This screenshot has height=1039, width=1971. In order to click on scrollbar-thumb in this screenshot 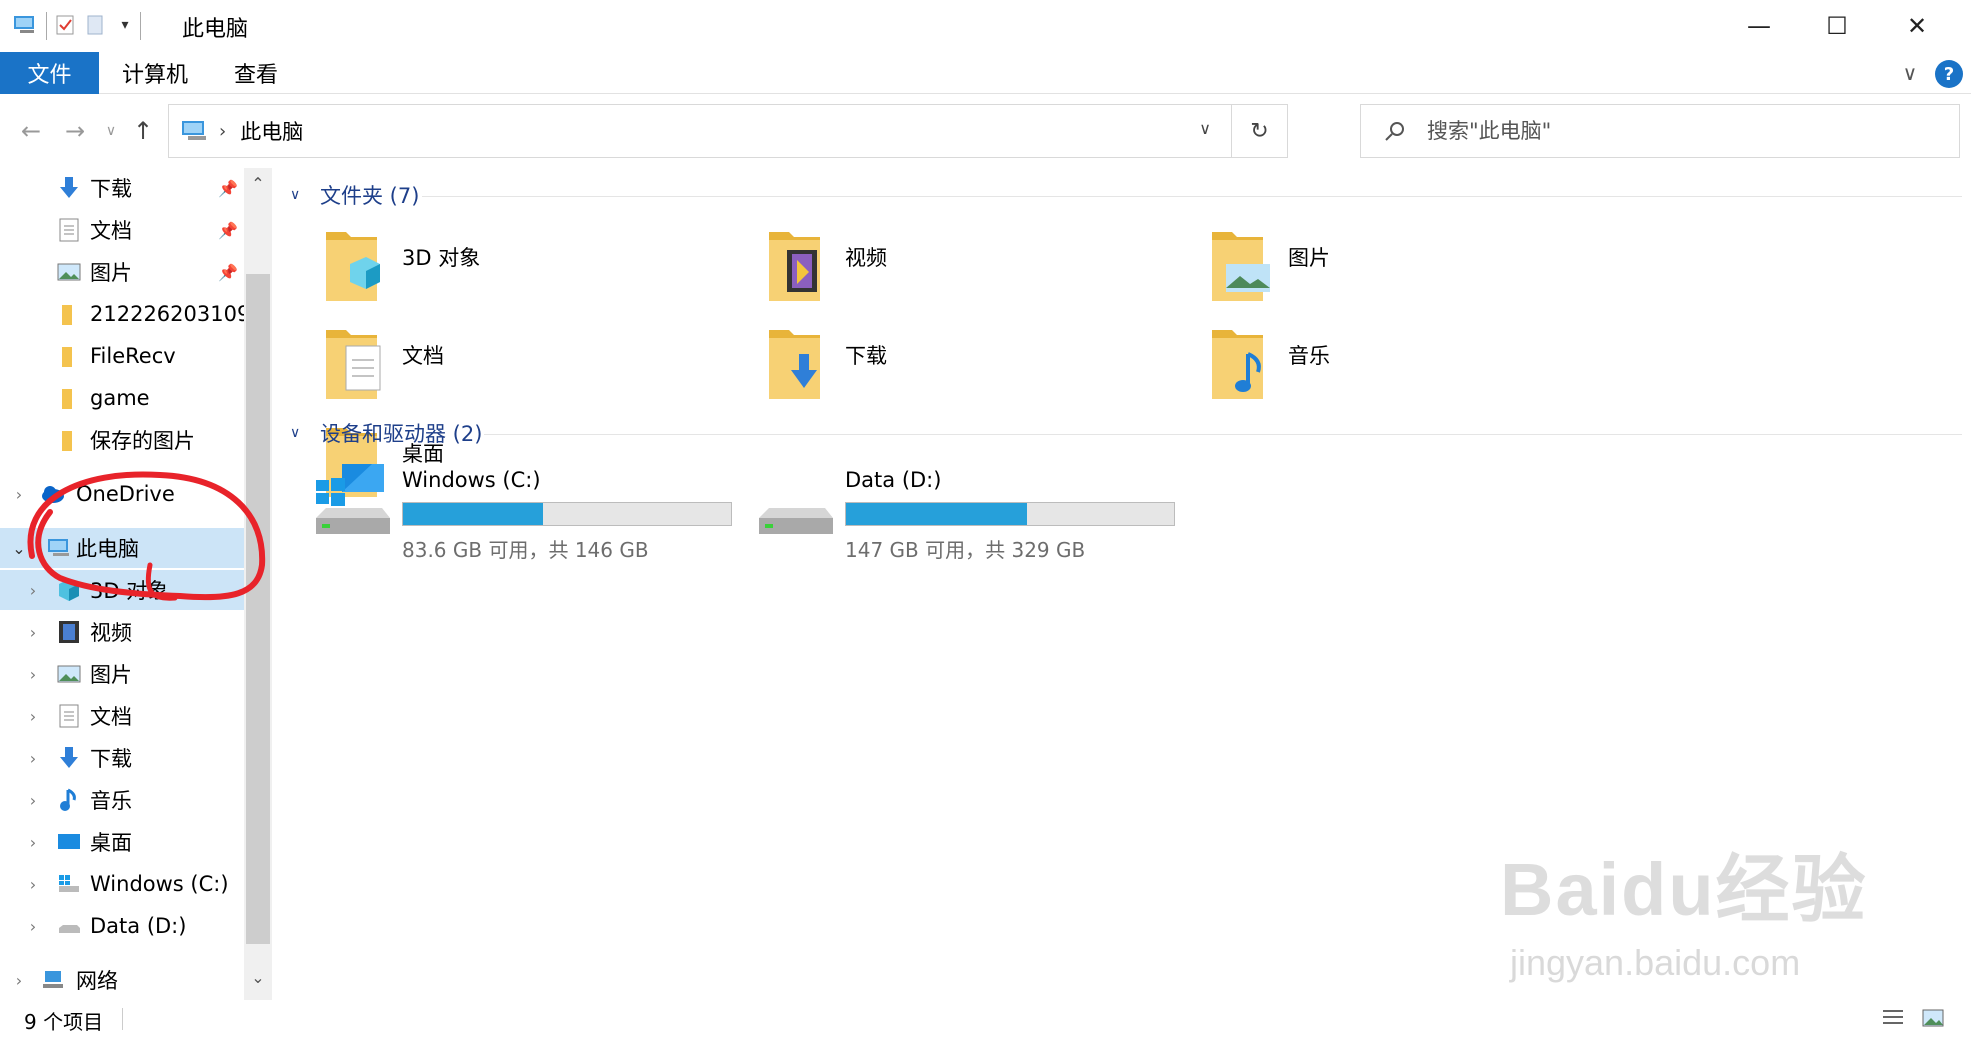, I will do `click(258, 609)`.